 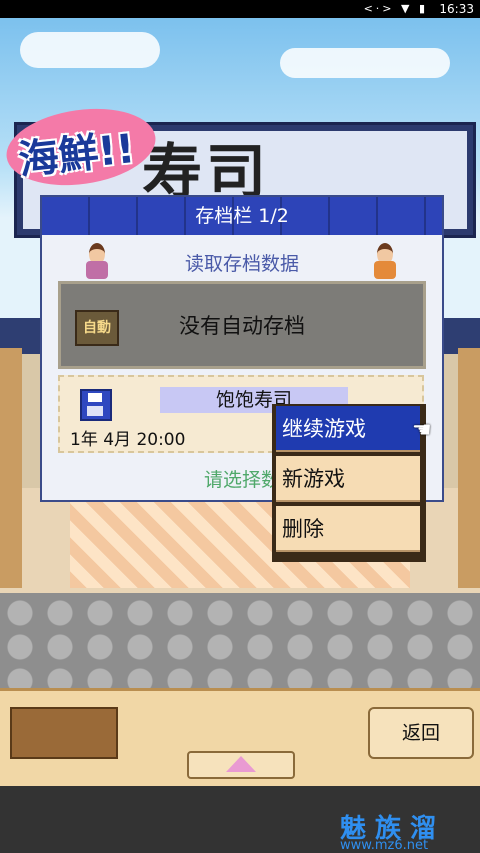 I want to click on context-menu: 继续游戏 新游戏 删除, so click(x=349, y=483).